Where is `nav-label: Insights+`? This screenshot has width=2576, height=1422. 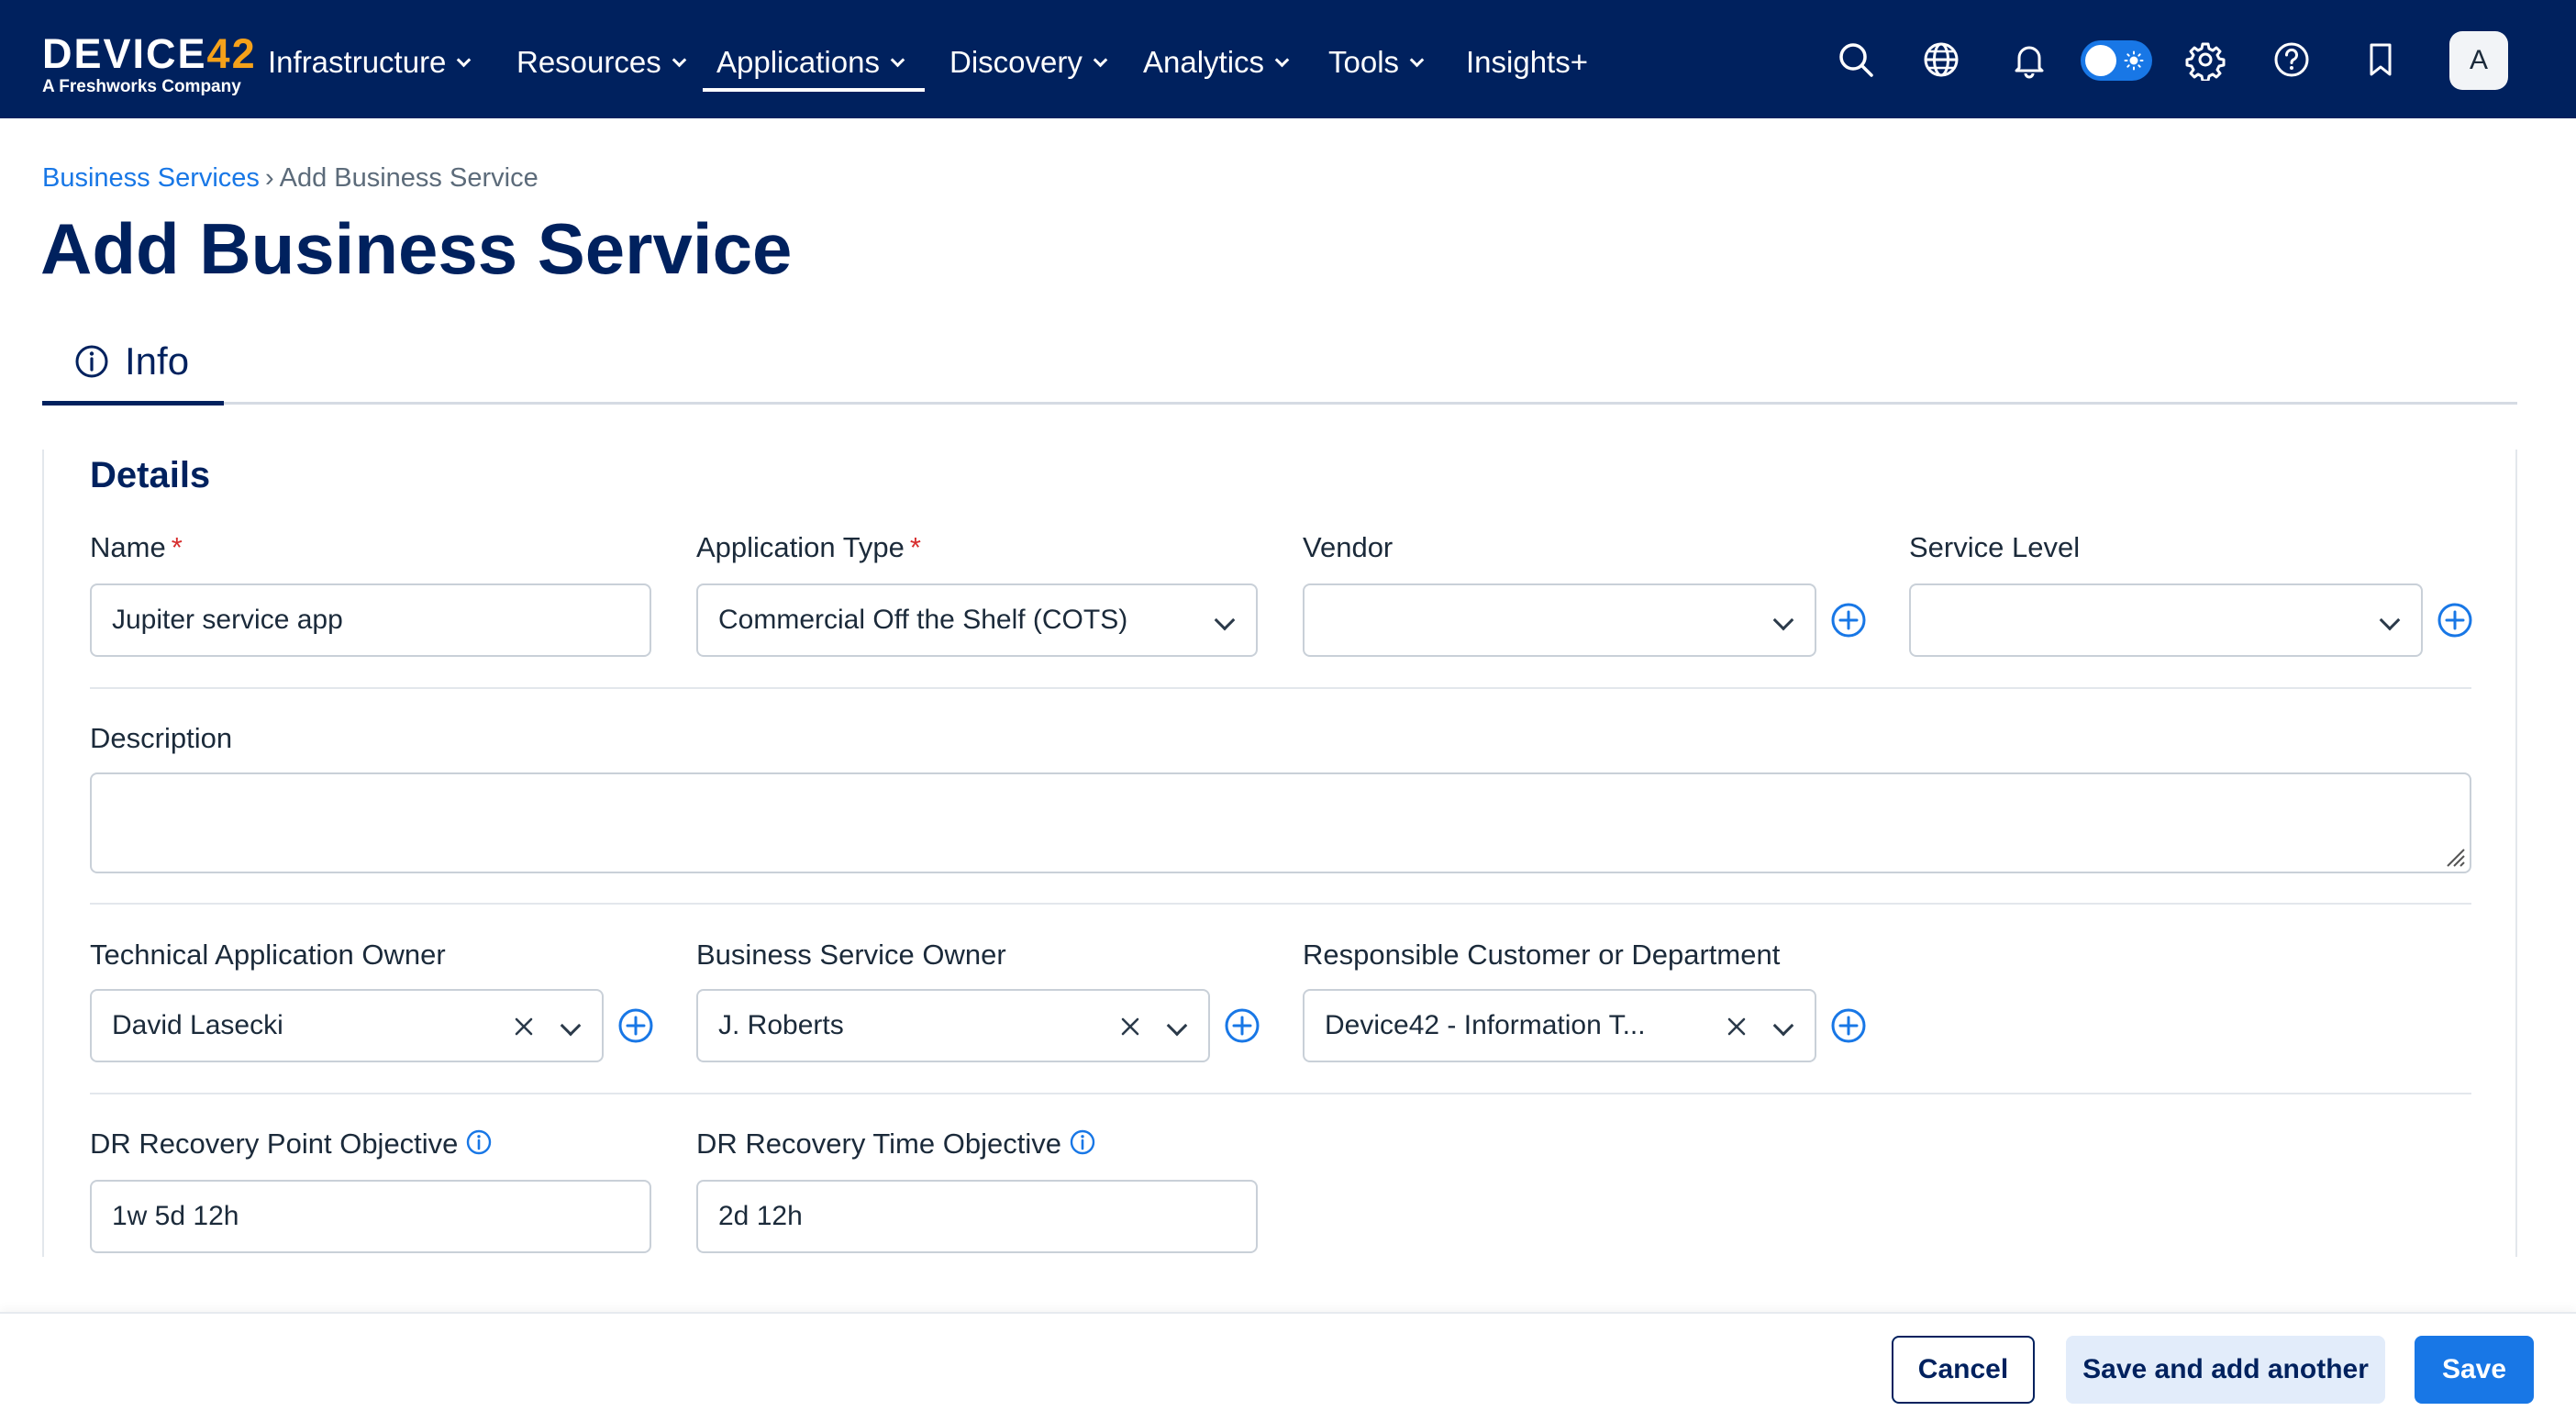
nav-label: Insights+ is located at coordinates (1527, 62).